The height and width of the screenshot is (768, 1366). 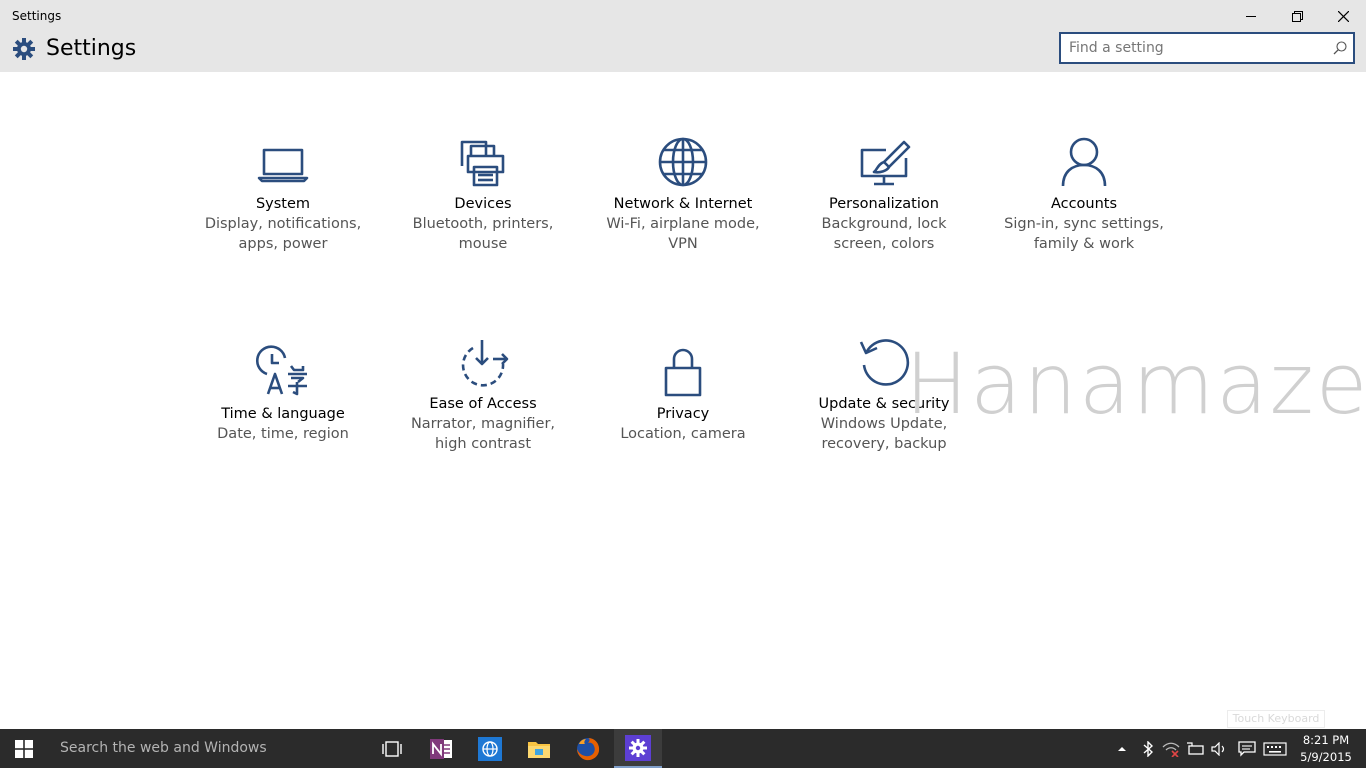 I want to click on category-description: family & work, so click(x=1084, y=244).